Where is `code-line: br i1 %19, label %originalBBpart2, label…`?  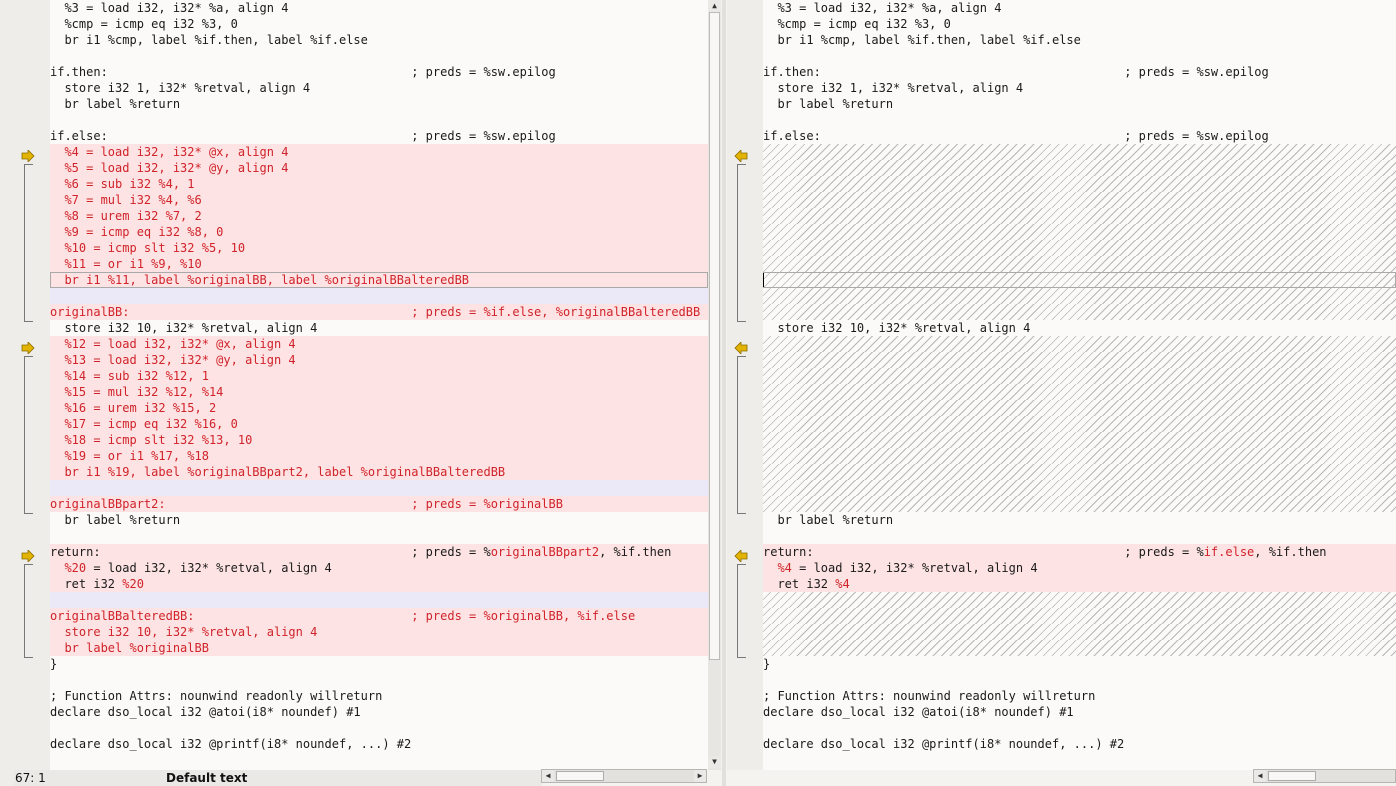 code-line: br i1 %19, label %originalBBpart2, label… is located at coordinates (379, 472).